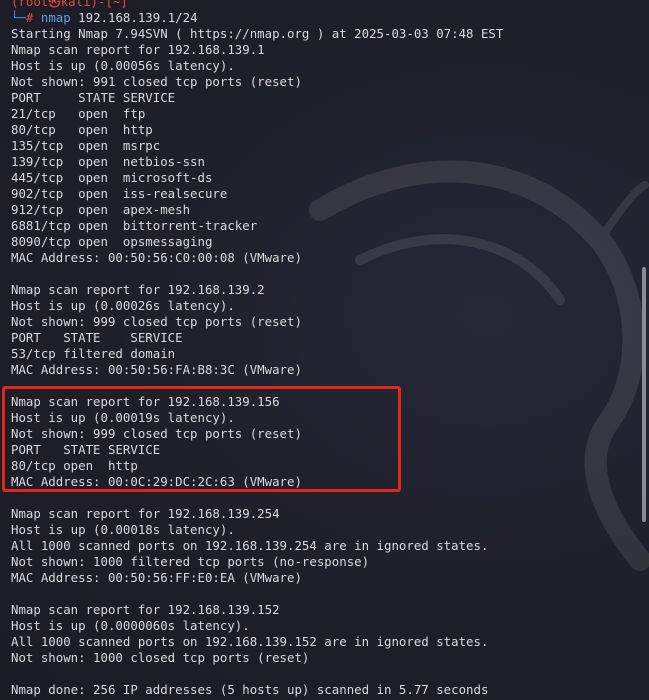  Describe the element at coordinates (112, 241) in the screenshot. I see `output-line: 8090/tcp open opsmessaging` at that location.